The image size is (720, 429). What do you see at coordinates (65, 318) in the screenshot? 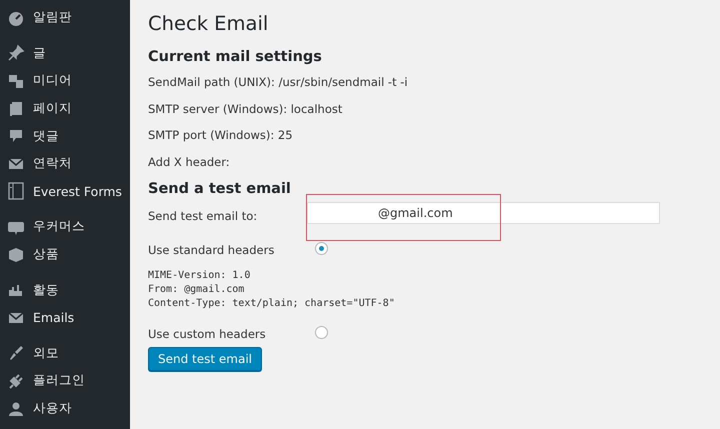
I see `sidebar-item: Emails` at bounding box center [65, 318].